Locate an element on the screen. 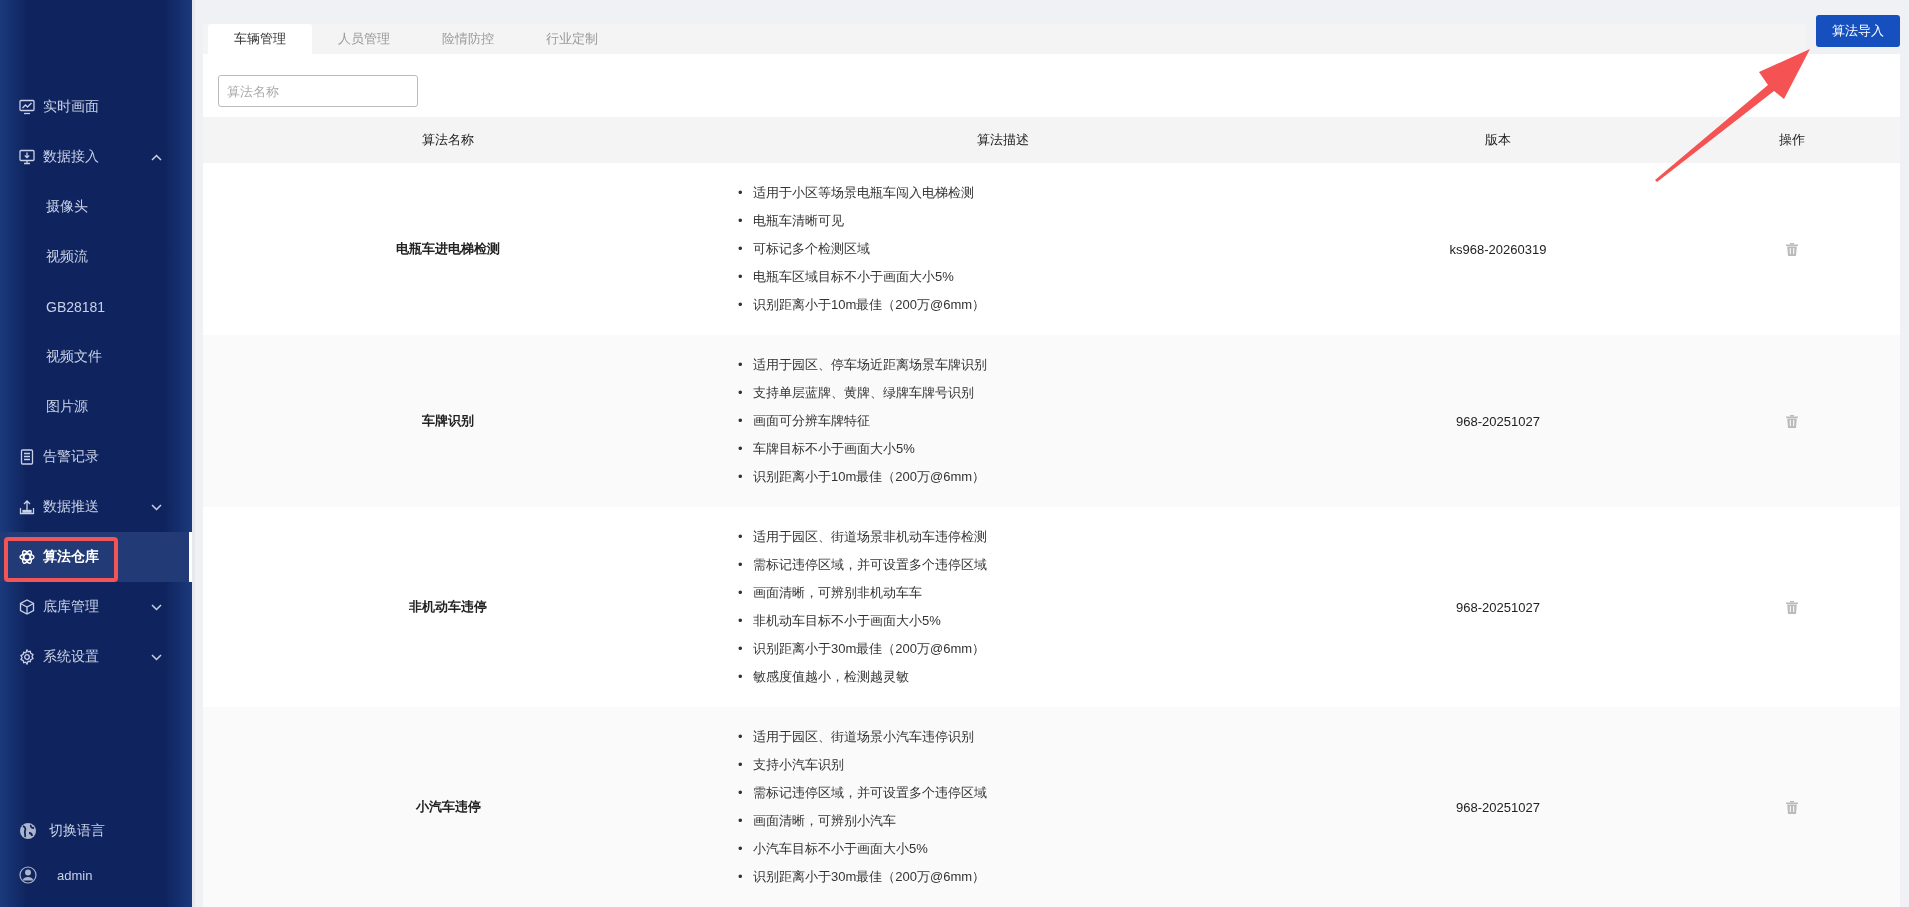 This screenshot has height=907, width=1909. sidebar-item: 系统设置 is located at coordinates (96, 657).